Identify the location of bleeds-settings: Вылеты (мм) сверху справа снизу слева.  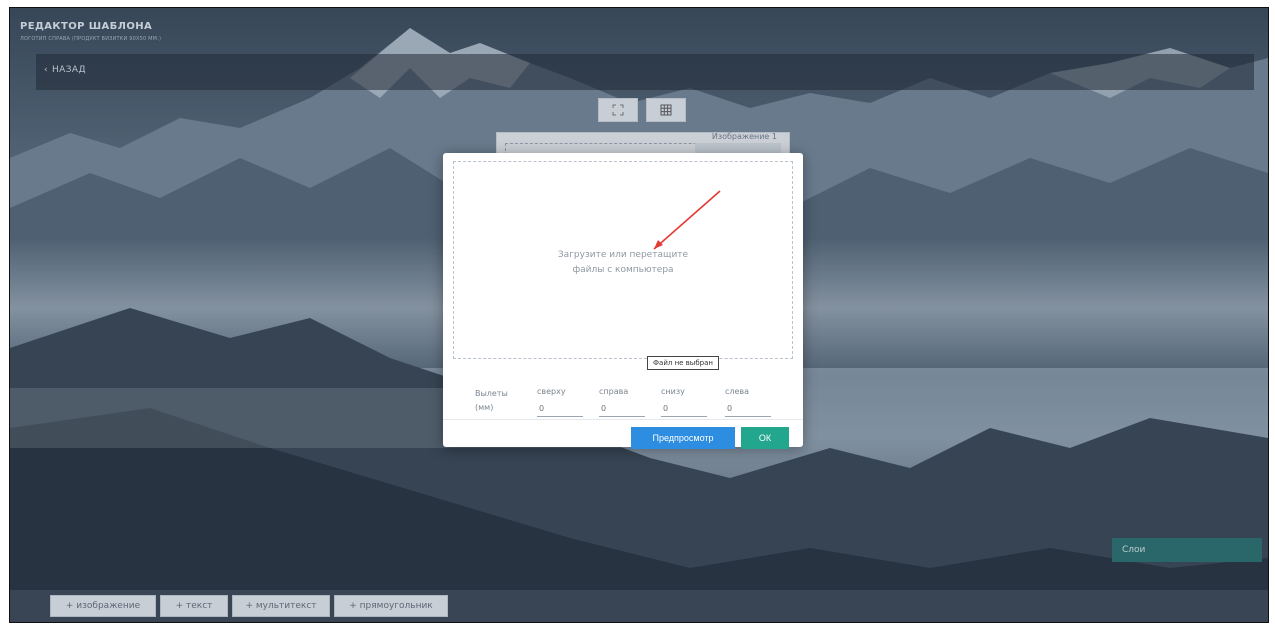
(635, 407).